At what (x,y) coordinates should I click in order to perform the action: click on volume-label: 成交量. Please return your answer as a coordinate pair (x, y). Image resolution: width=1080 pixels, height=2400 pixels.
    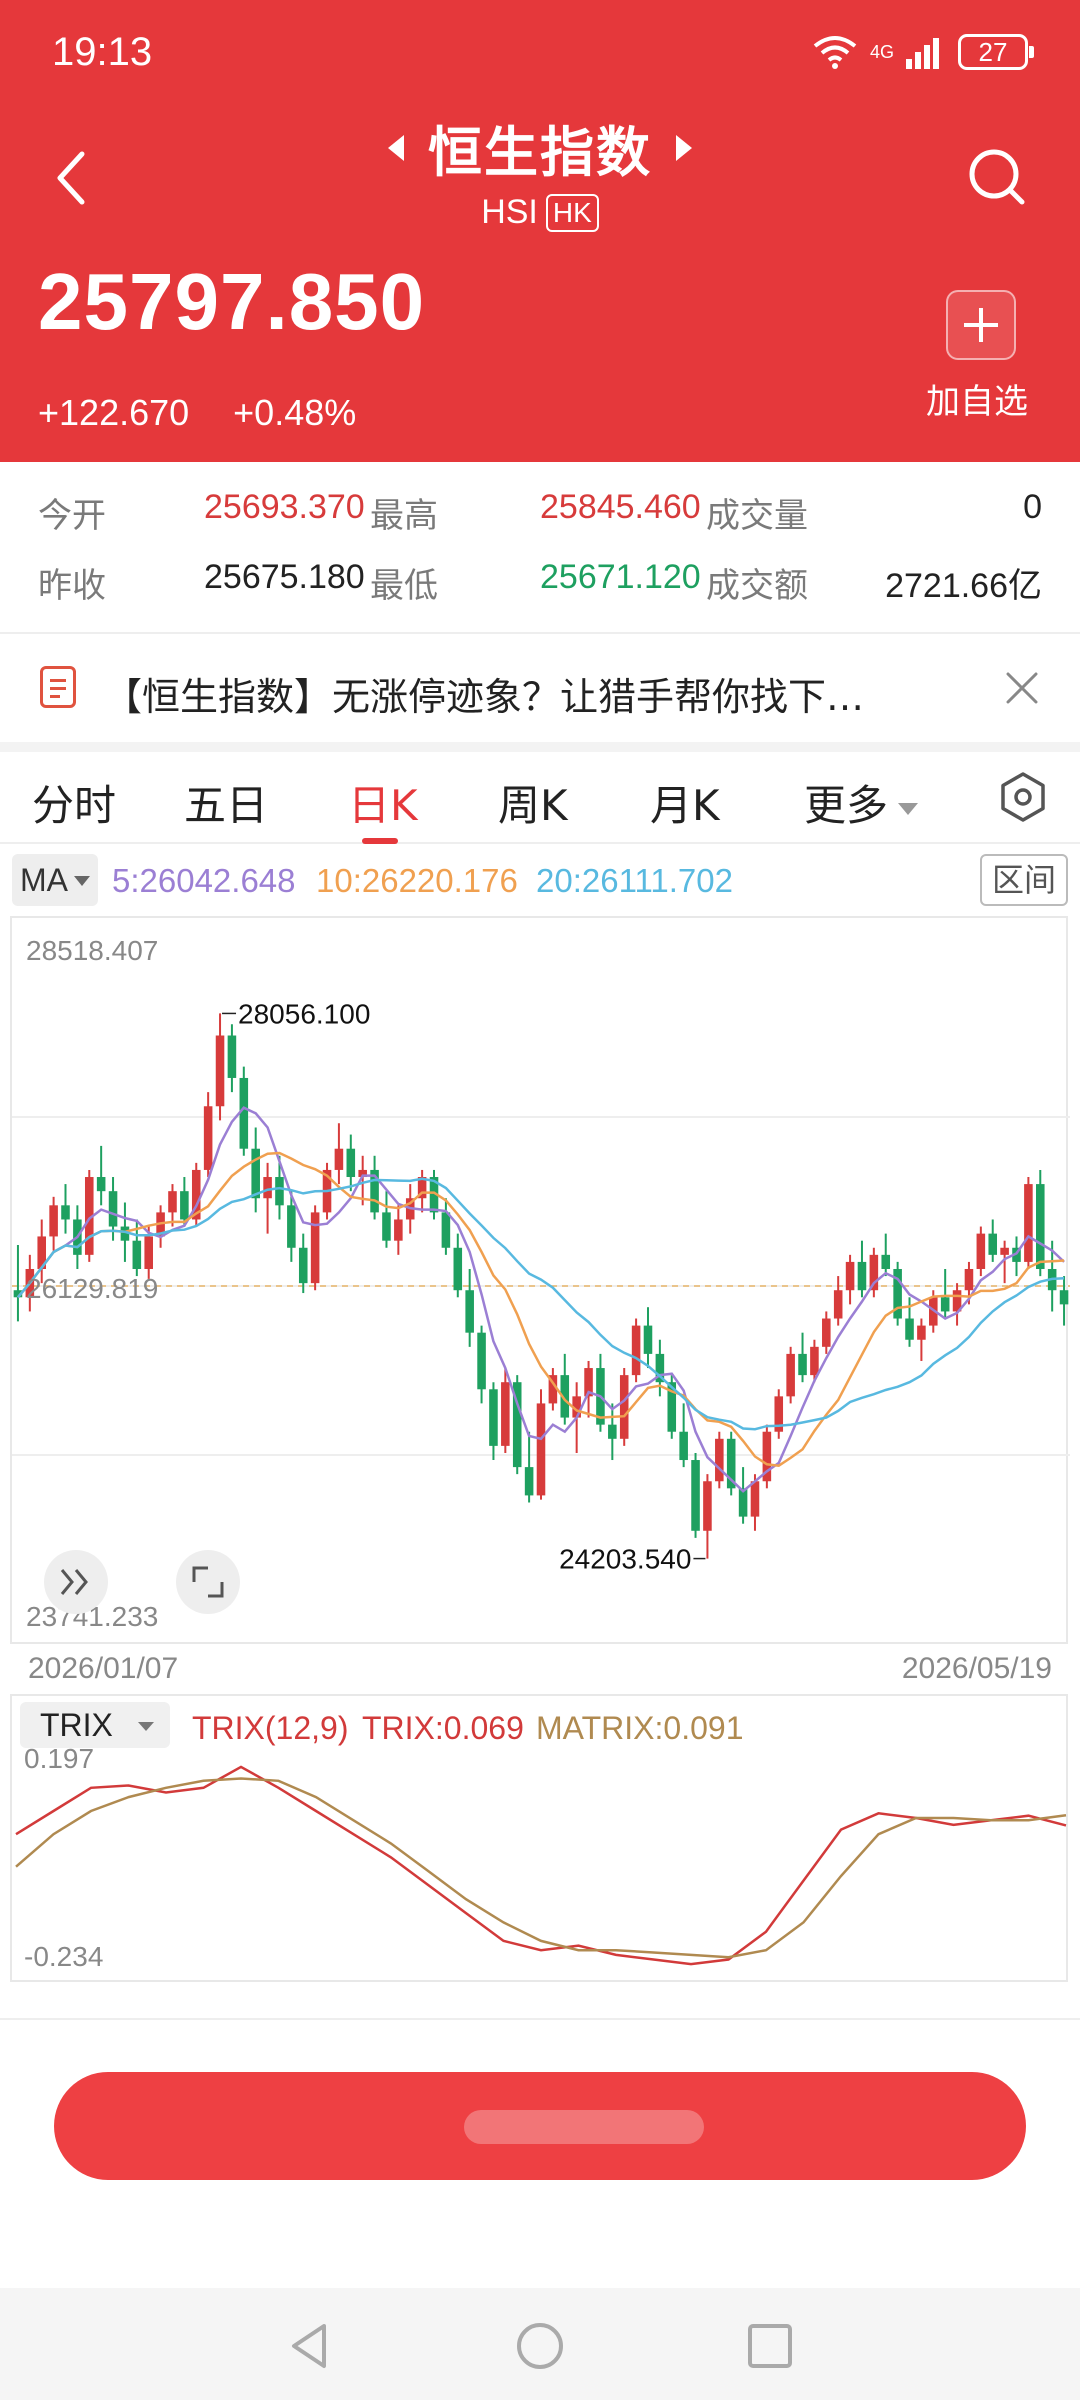
    Looking at the image, I should click on (757, 516).